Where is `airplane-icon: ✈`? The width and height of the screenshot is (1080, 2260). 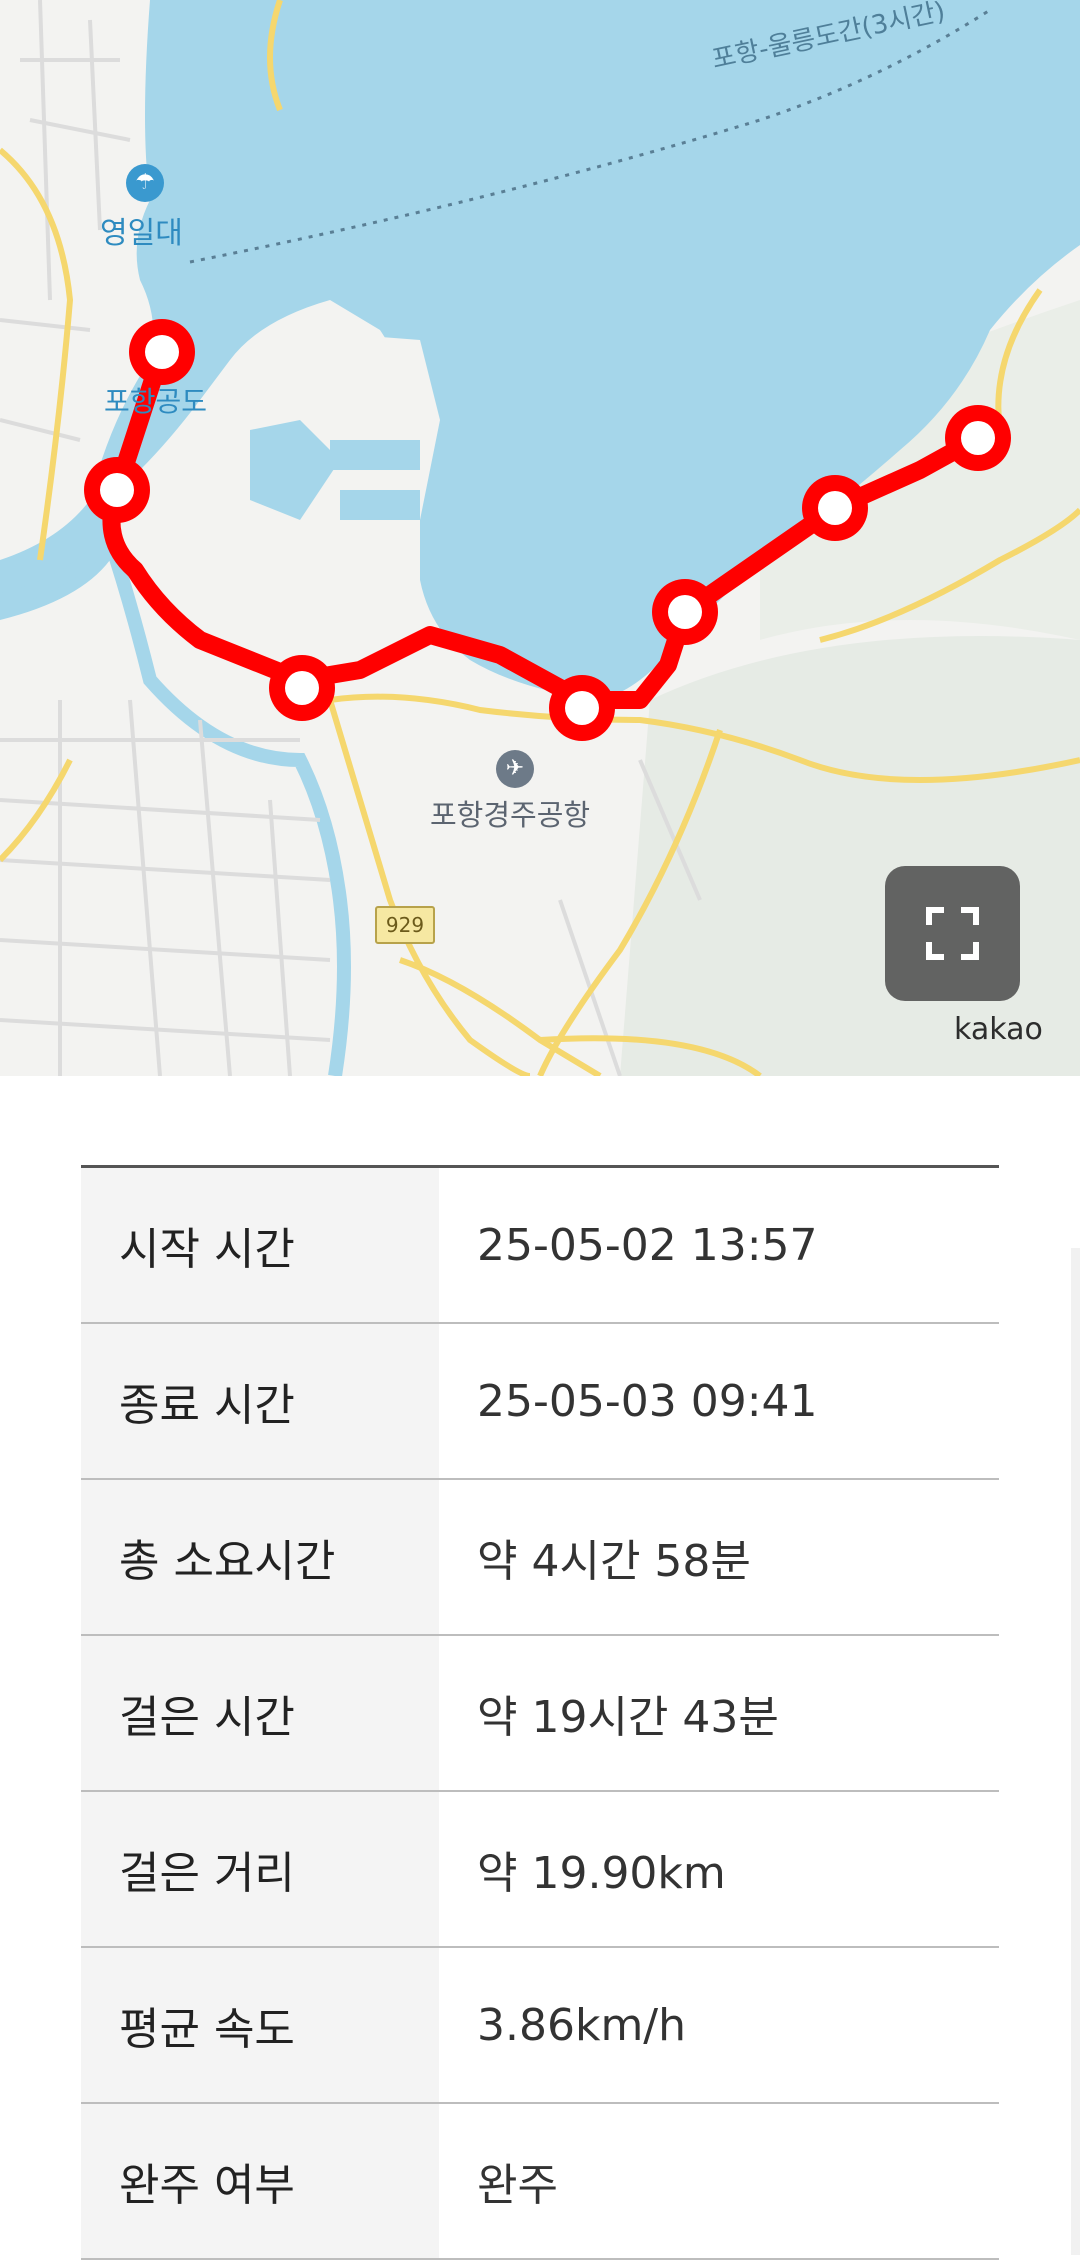
airplane-icon: ✈ is located at coordinates (515, 769).